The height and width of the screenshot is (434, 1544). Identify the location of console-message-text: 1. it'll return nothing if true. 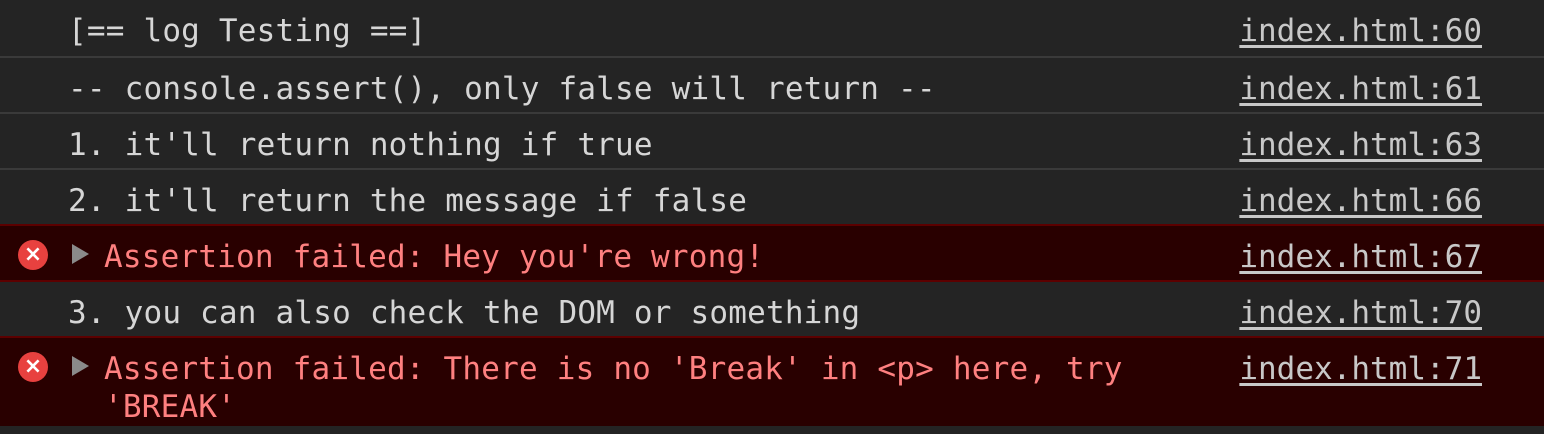
(360, 145).